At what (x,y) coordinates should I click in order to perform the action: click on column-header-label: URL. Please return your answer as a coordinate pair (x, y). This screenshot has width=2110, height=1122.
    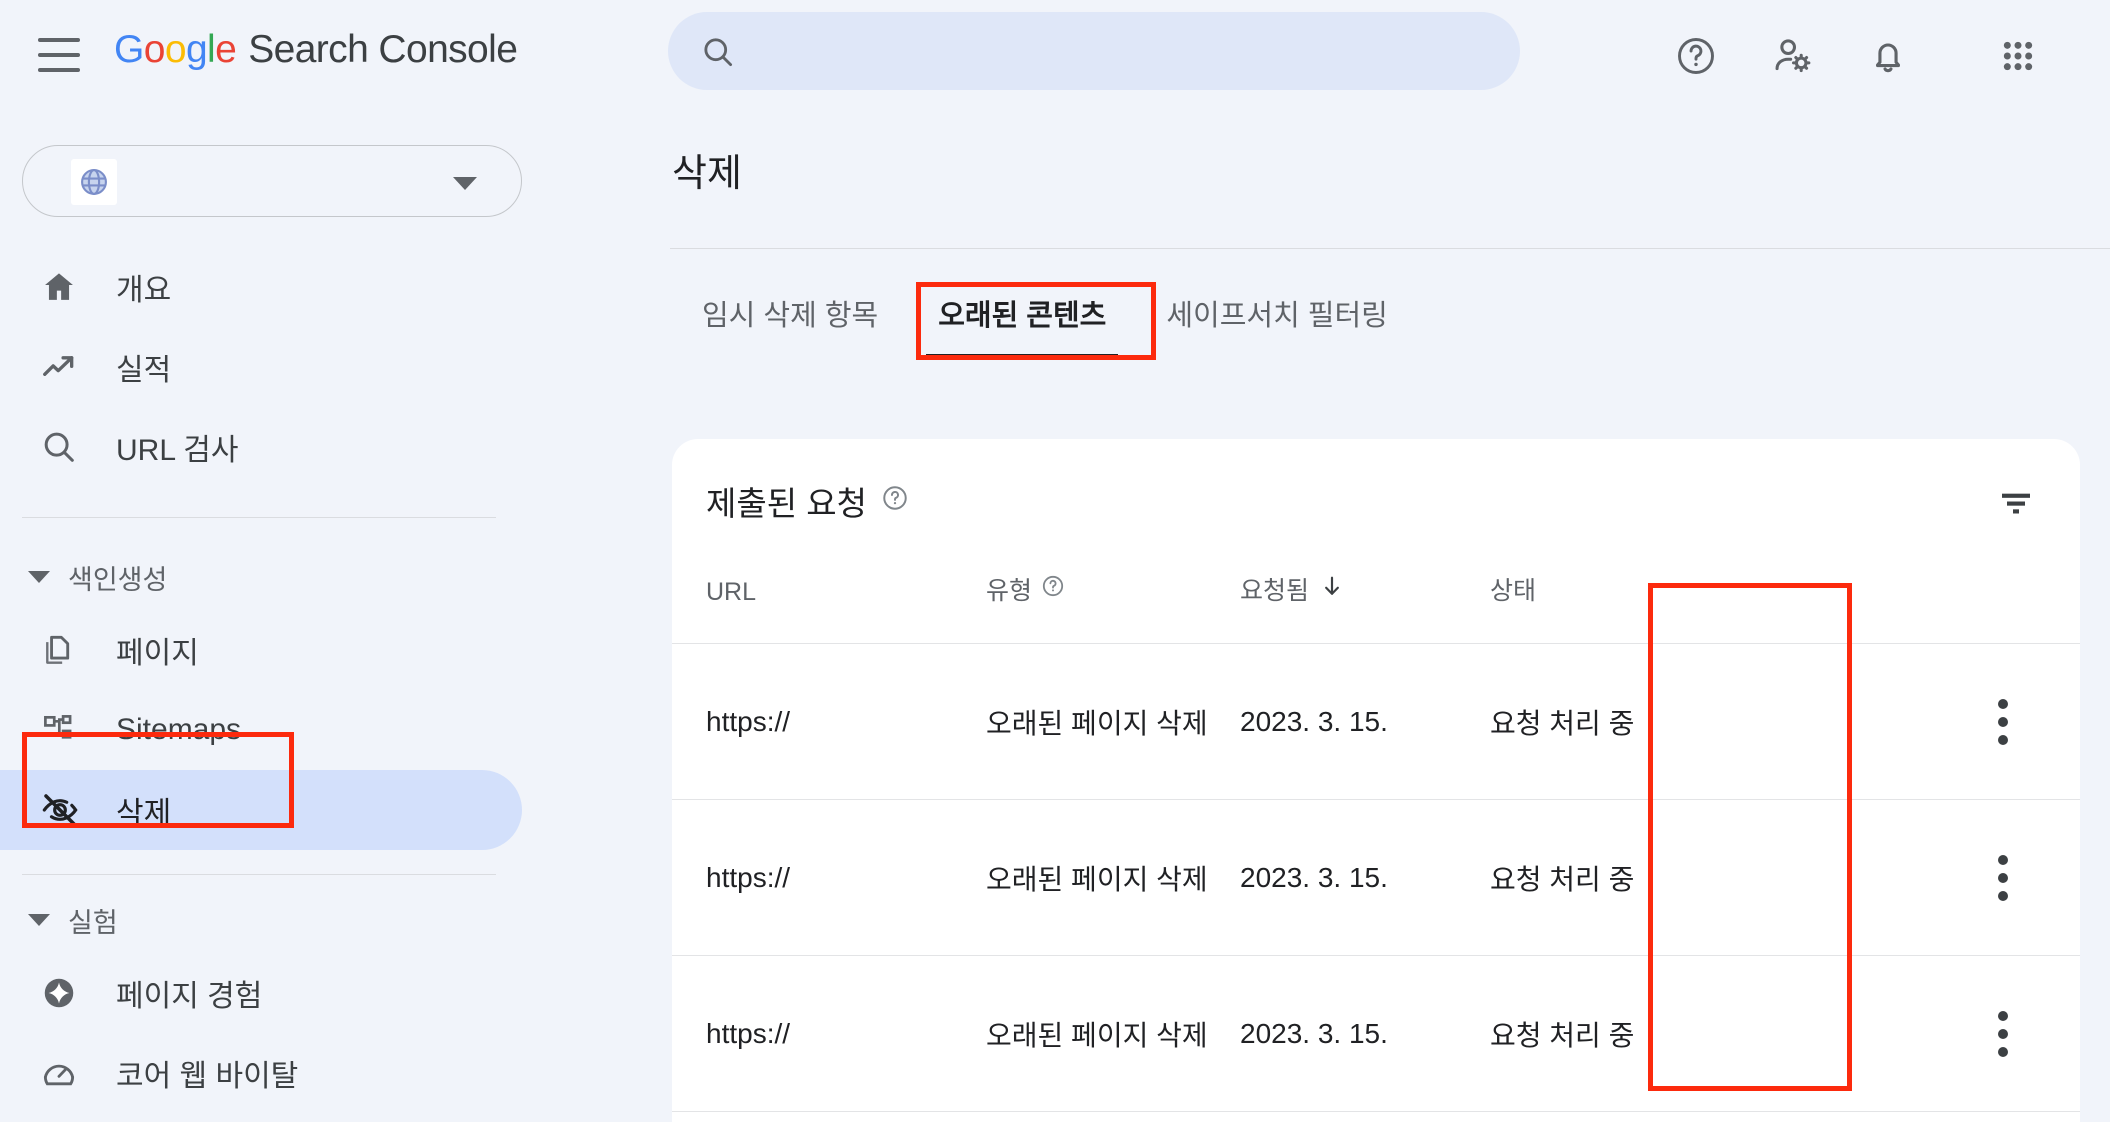
    Looking at the image, I should click on (731, 592).